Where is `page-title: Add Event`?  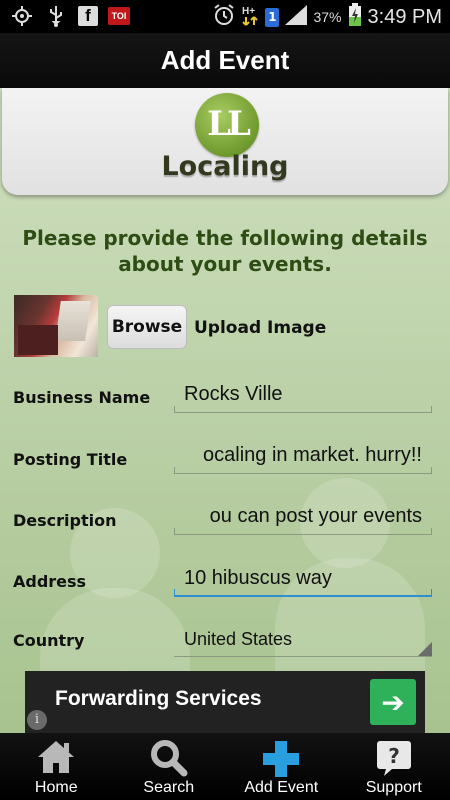 page-title: Add Event is located at coordinates (225, 60).